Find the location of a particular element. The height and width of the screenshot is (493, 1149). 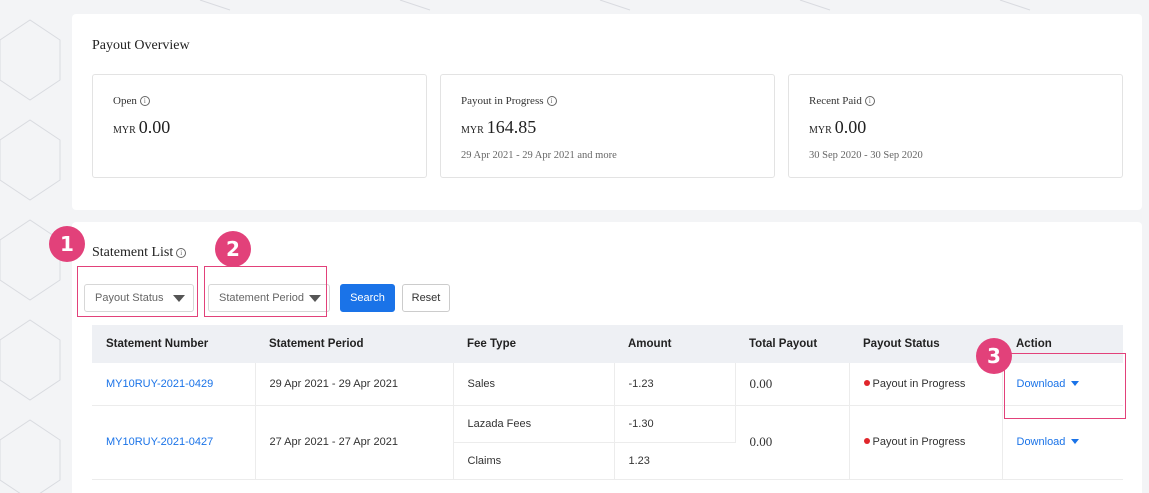

col-total-payout: Total Payout is located at coordinates (792, 344).